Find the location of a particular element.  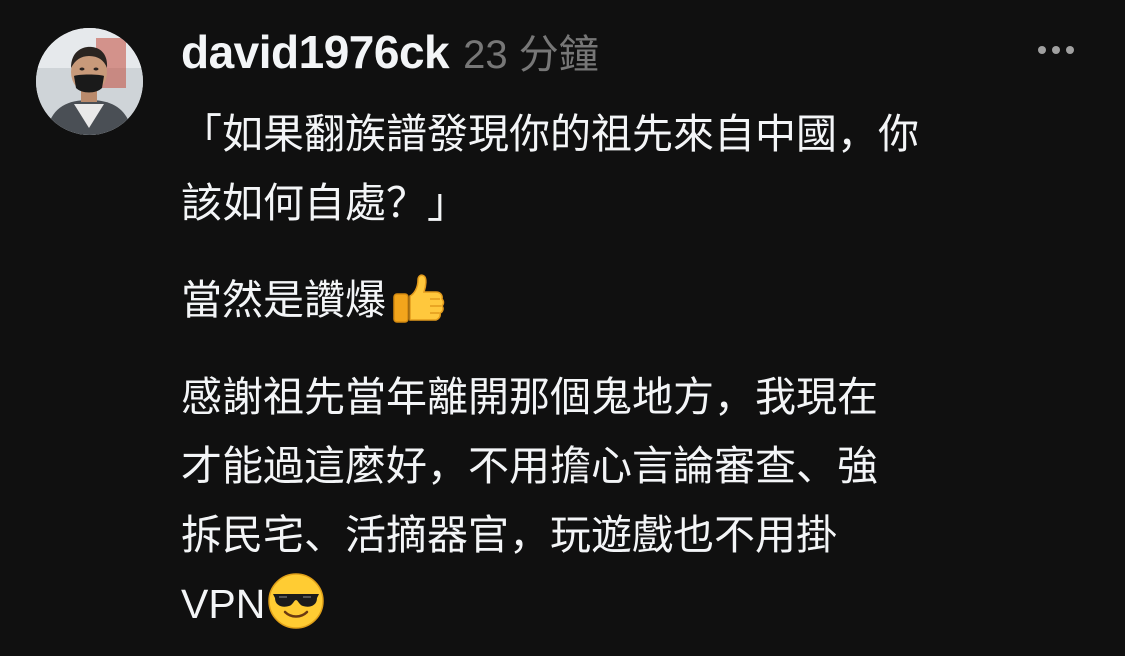

post-header: david1976ck 23 分鐘 is located at coordinates (390, 54).